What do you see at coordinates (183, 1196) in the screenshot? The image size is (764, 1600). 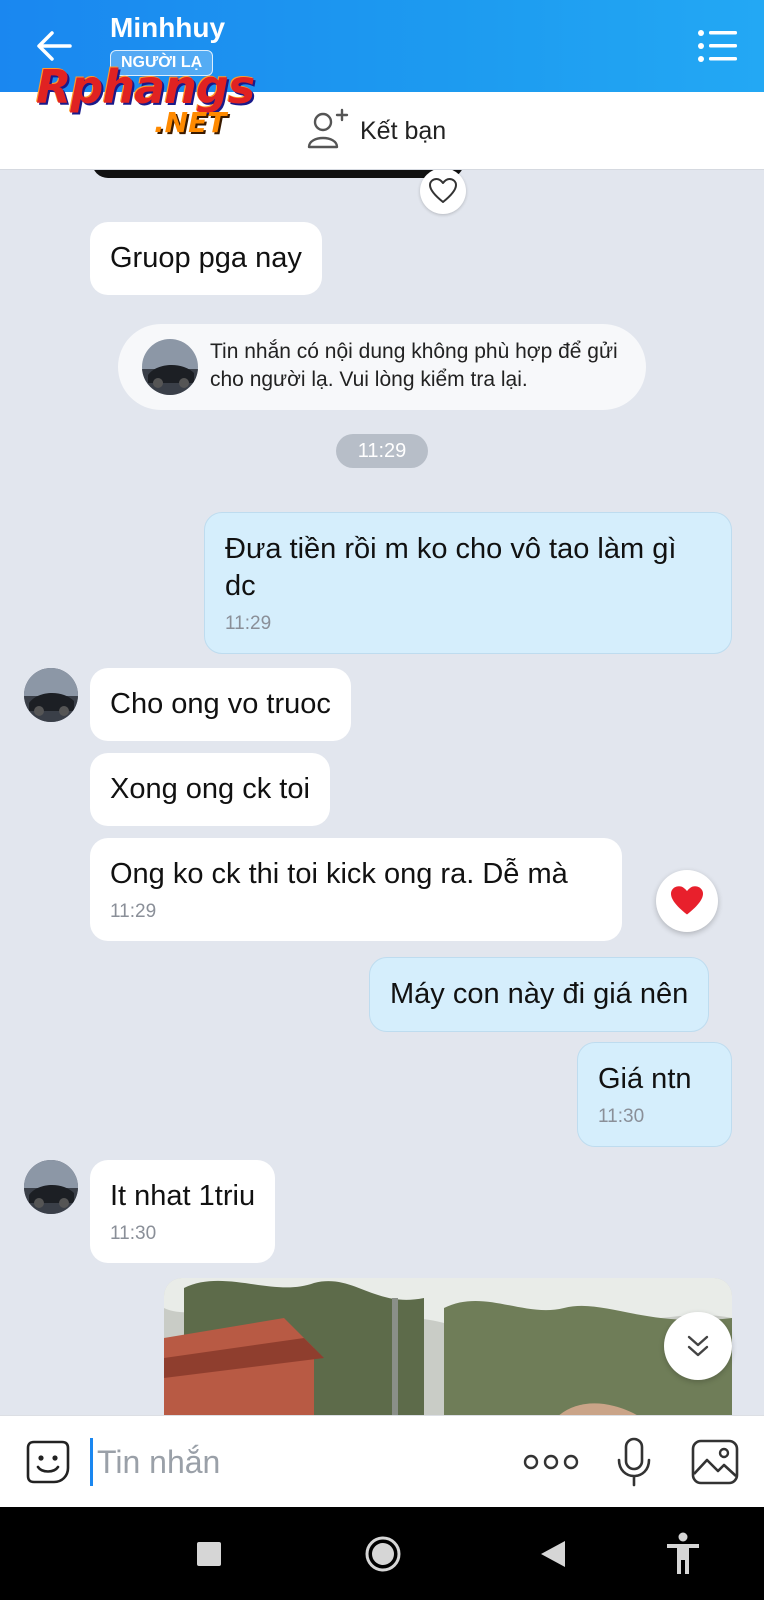 I see `message-text: It nhat 1triu` at bounding box center [183, 1196].